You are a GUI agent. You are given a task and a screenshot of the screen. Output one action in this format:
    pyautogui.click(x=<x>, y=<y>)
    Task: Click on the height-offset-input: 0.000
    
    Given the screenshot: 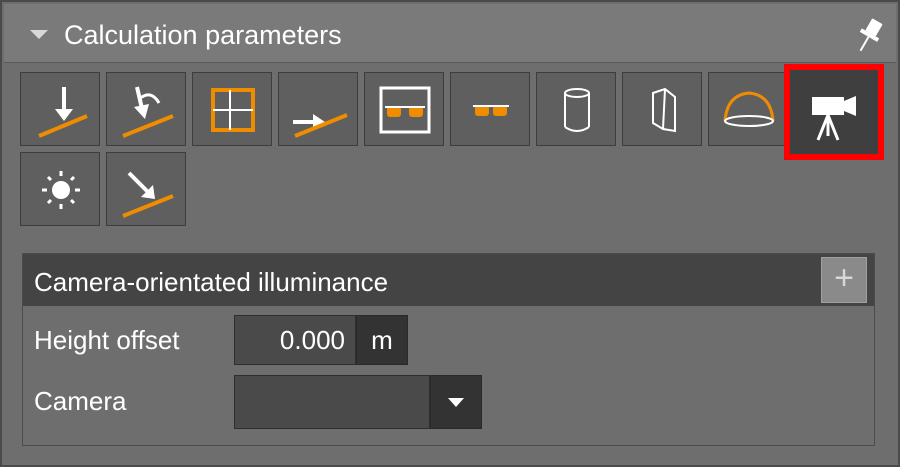 What is the action you would take?
    pyautogui.click(x=295, y=340)
    